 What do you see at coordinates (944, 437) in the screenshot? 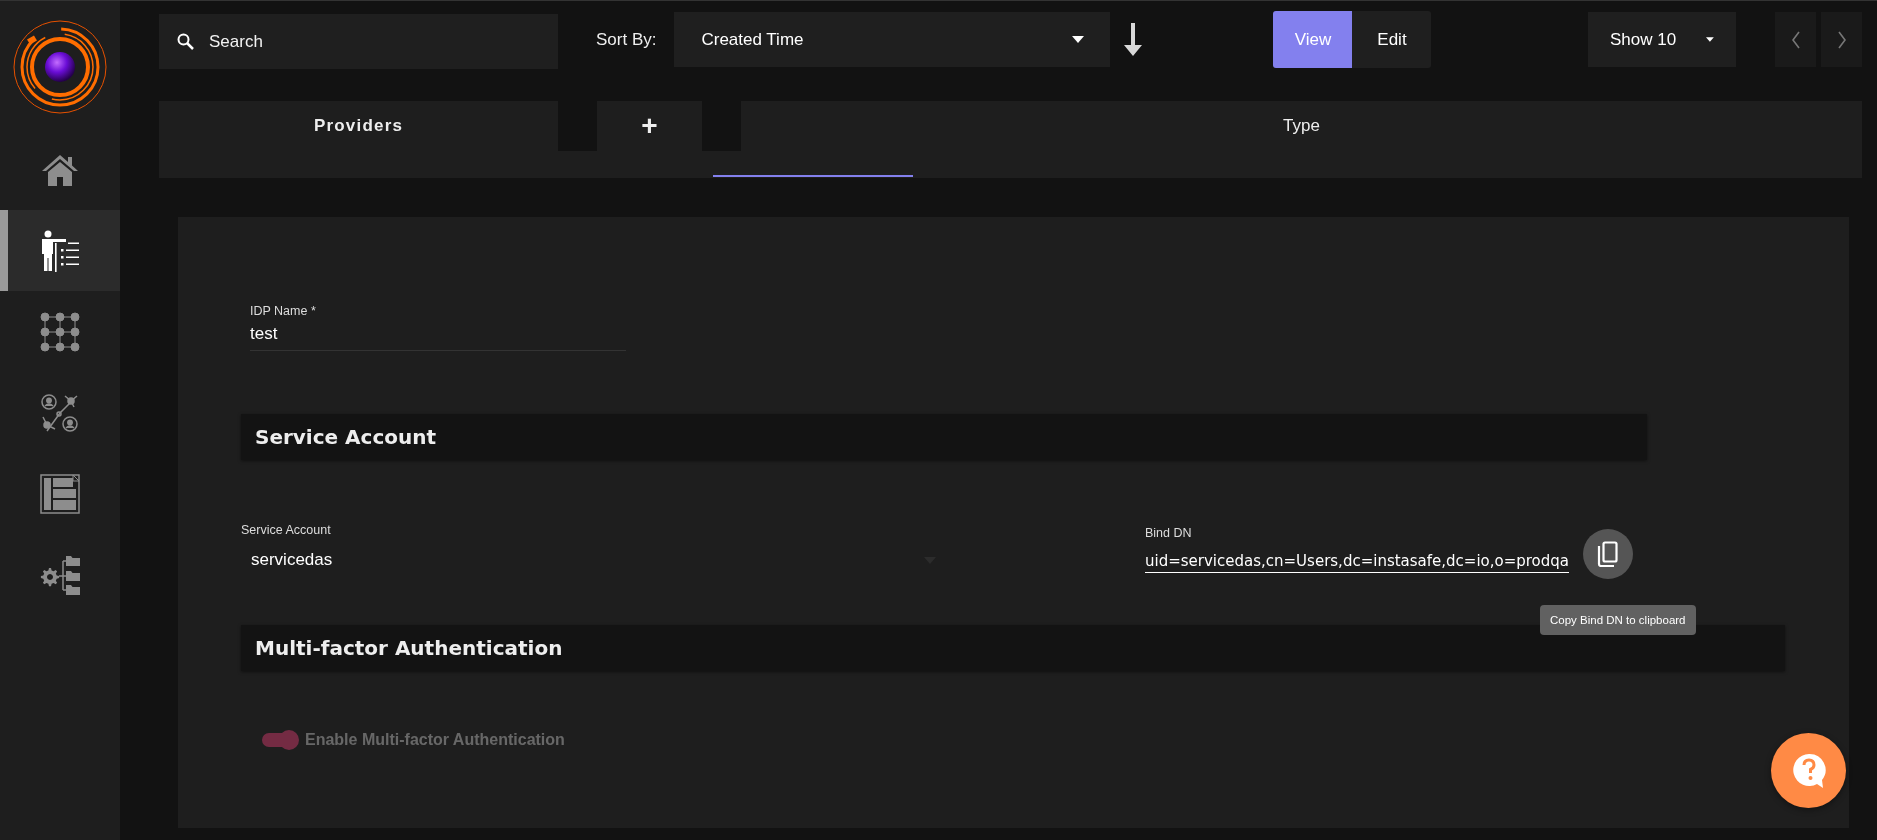
I see `section-header: Service Account` at bounding box center [944, 437].